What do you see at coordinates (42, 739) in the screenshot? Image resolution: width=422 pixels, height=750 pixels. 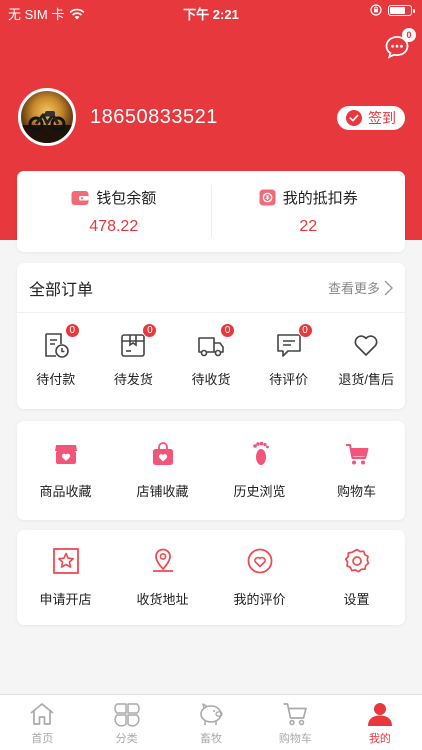 I see `tab-home-label: 首页` at bounding box center [42, 739].